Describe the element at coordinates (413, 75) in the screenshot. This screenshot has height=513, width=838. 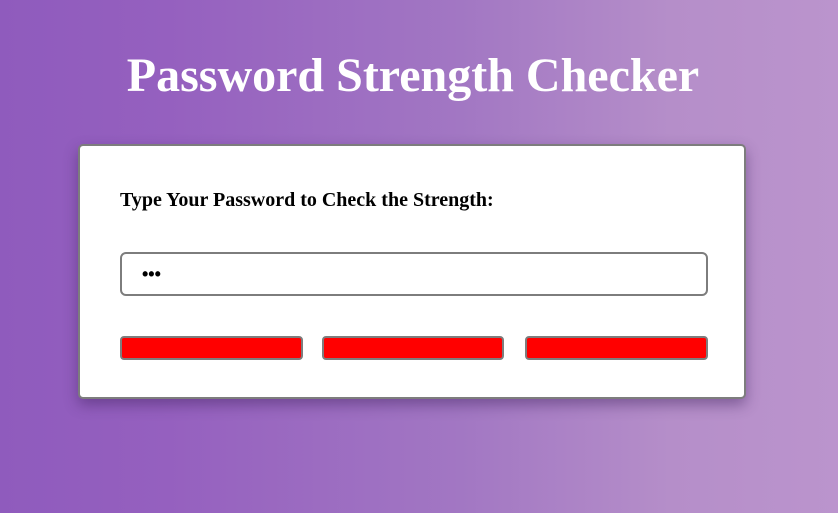
I see `page-title: Password Strength Checker` at that location.